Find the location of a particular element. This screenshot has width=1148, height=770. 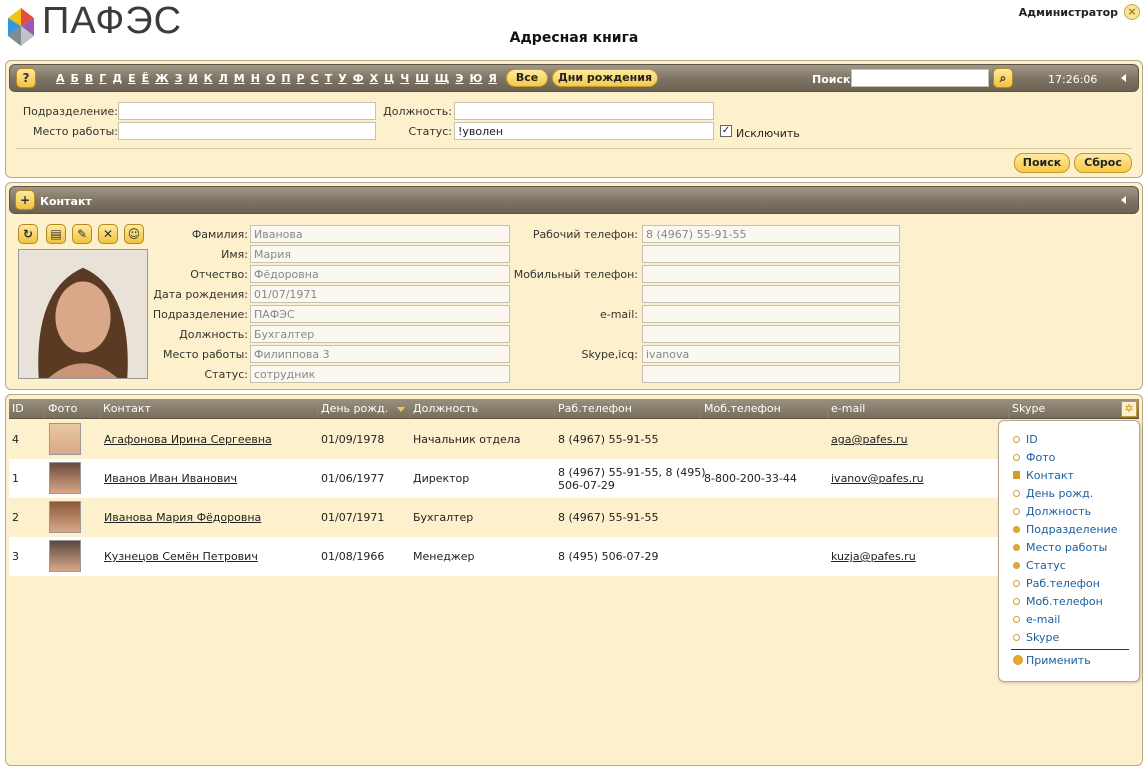

print-icon: ▤ is located at coordinates (56, 234).